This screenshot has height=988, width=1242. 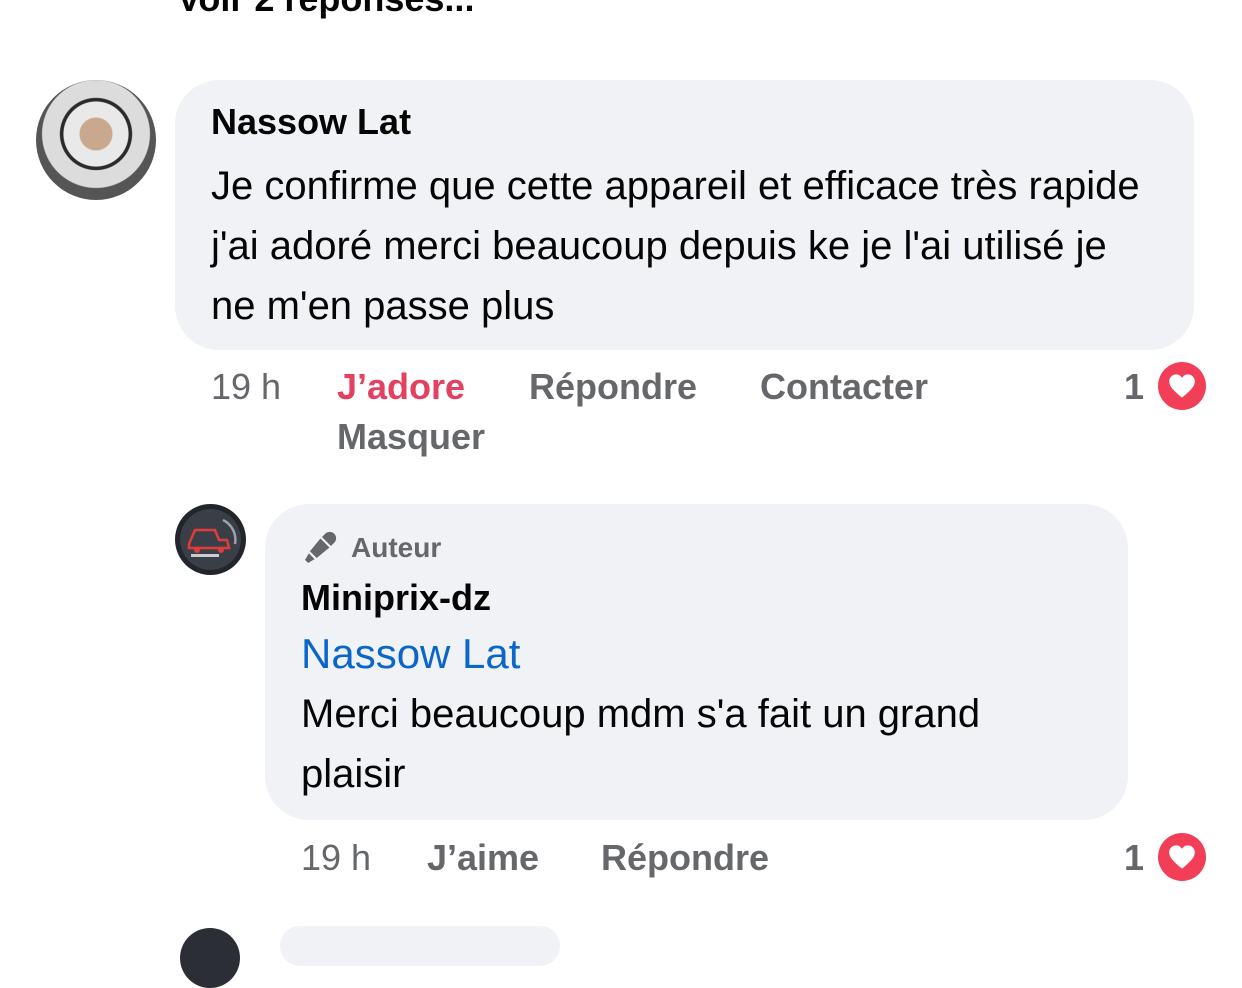 I want to click on like-button: J’aime, so click(x=483, y=858).